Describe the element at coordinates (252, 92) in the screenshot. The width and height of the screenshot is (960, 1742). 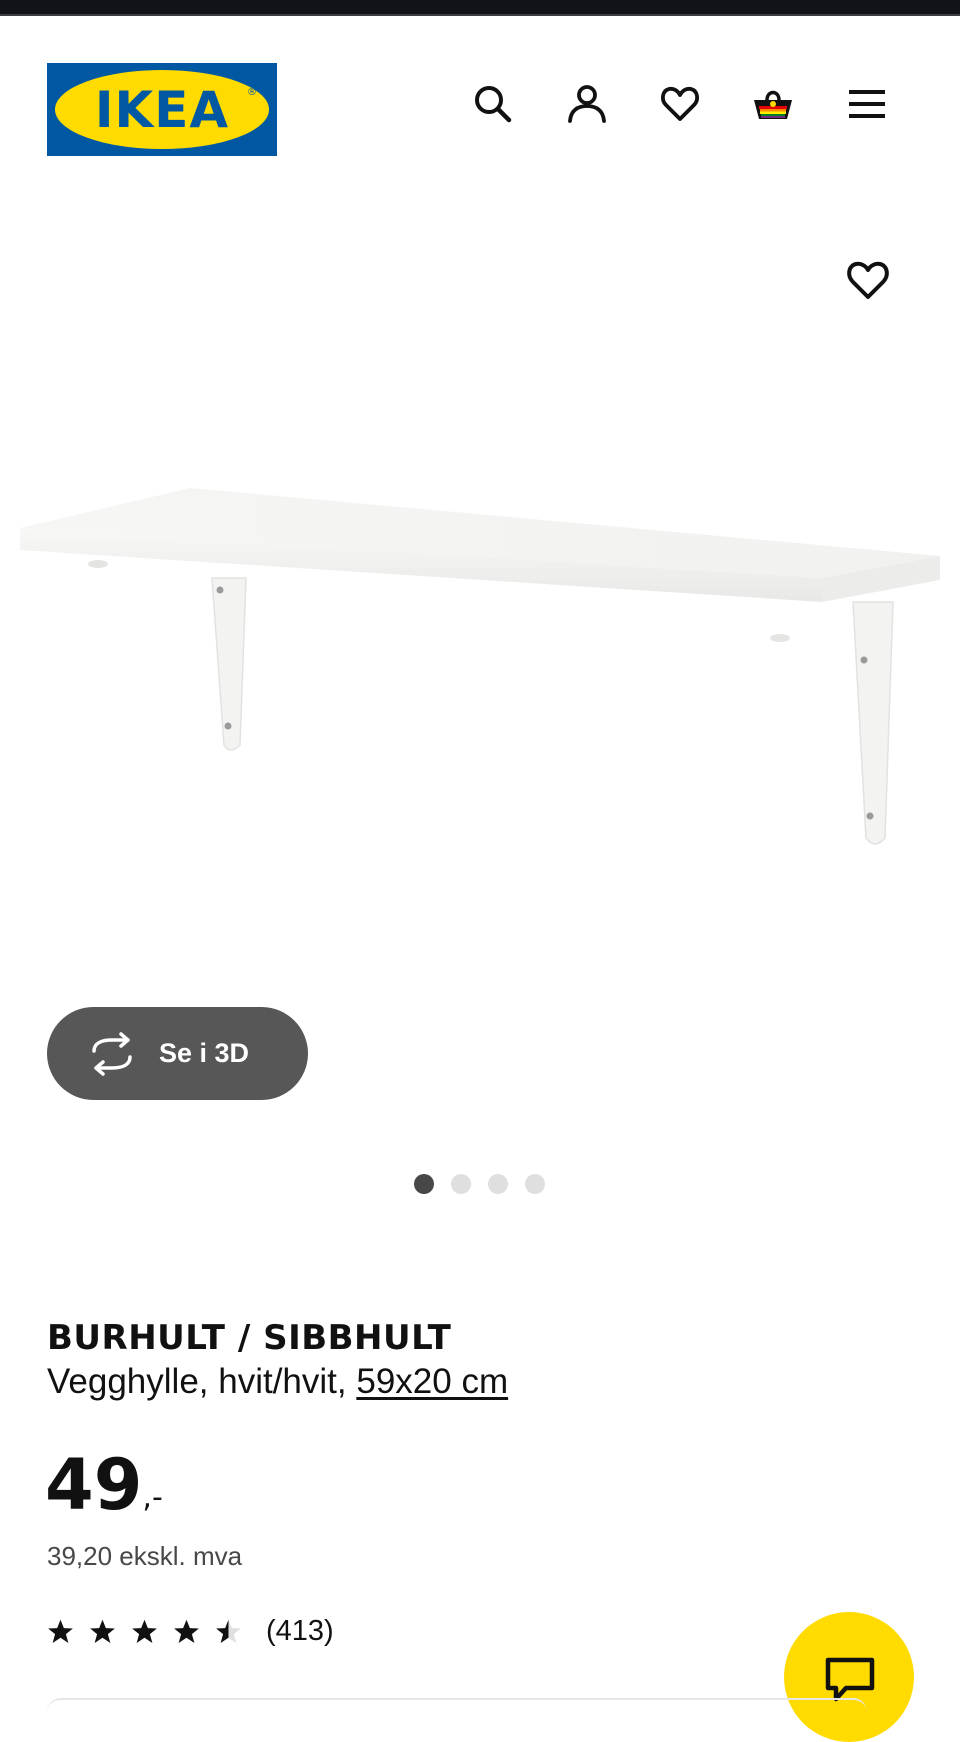
I see `logo-registered-mark: ®` at that location.